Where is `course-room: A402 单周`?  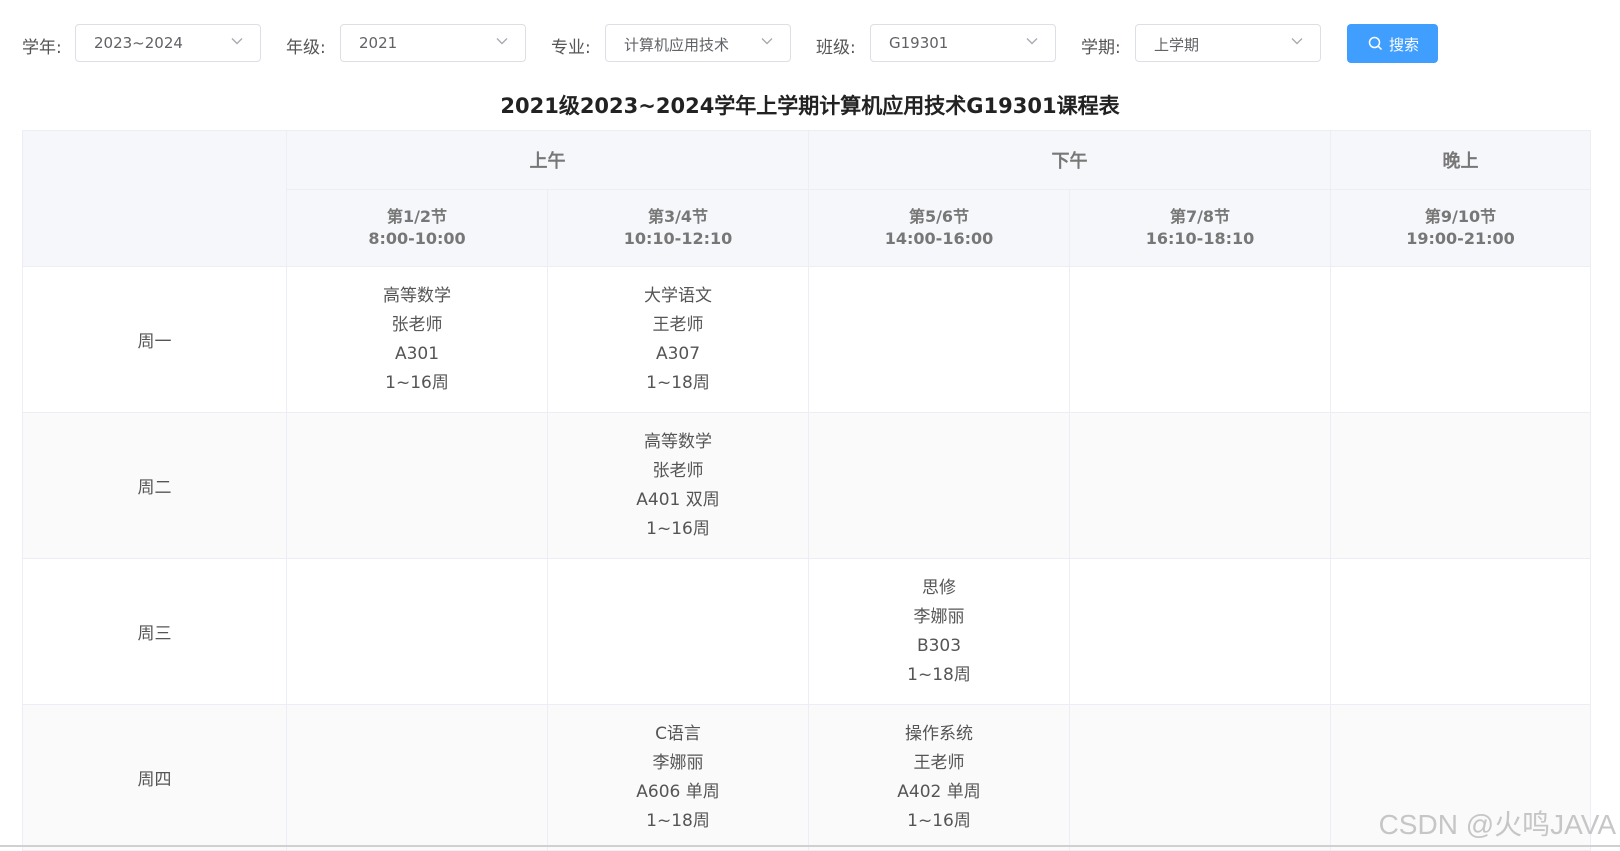 course-room: A402 单周 is located at coordinates (939, 791).